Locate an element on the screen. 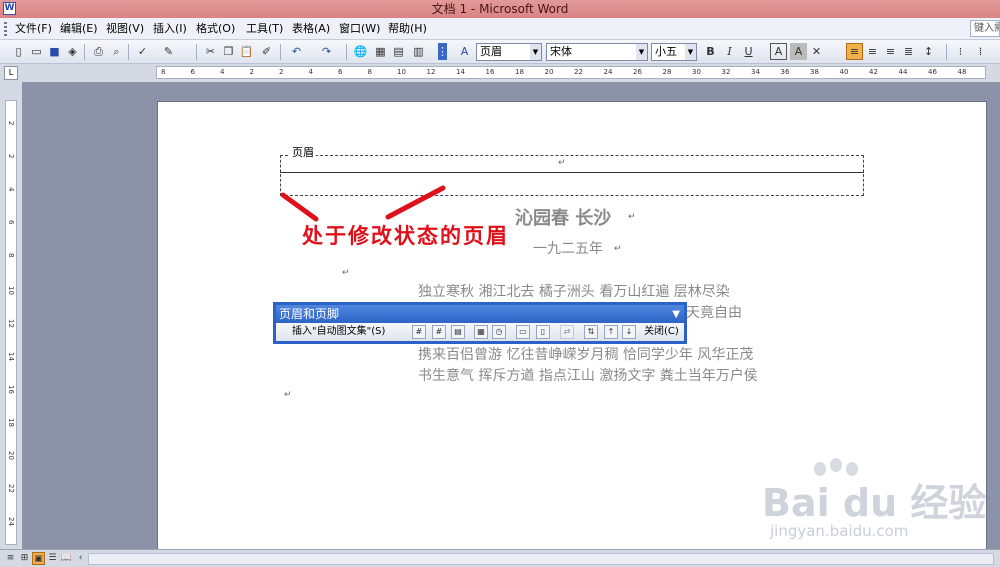  ruler-tick: 24 is located at coordinates (608, 72).